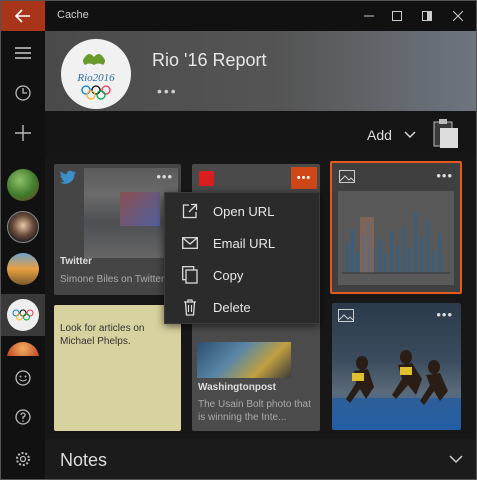 This screenshot has height=480, width=477. I want to click on twitter-card-snippet: Simone Biles on Twitter, so click(112, 279).